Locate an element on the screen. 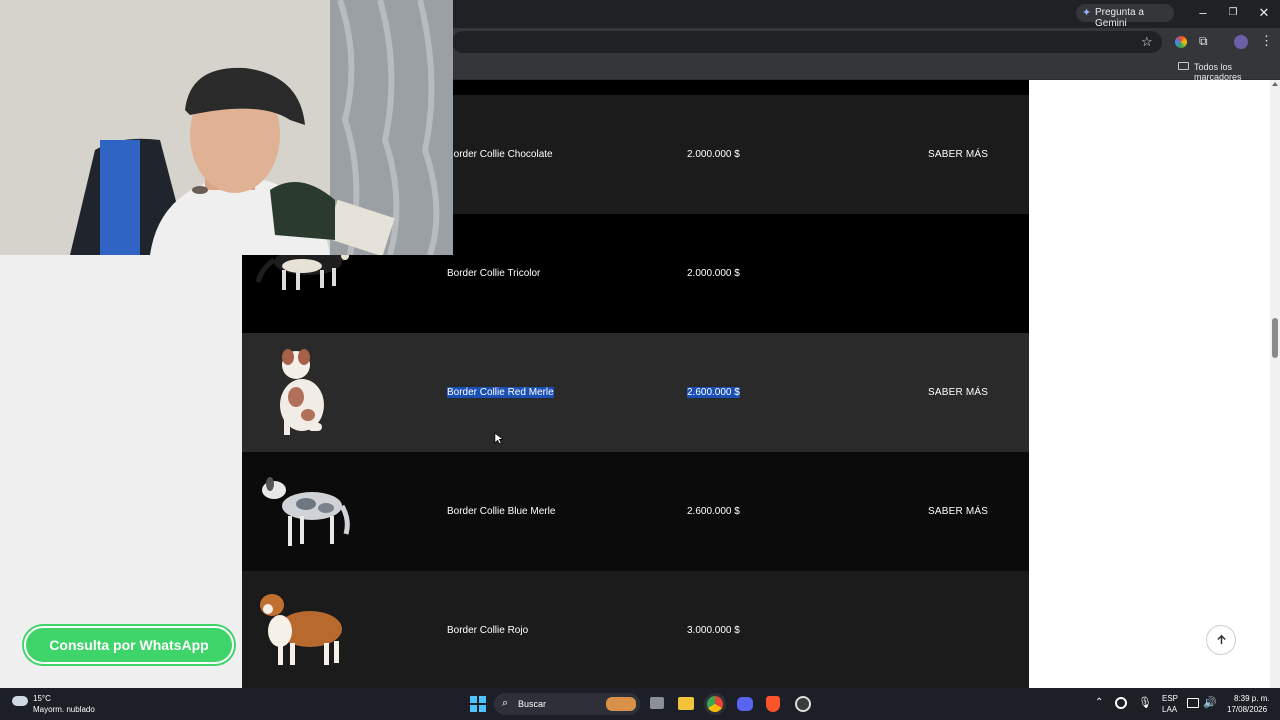  arrow-up-icon is located at coordinates (1221, 639).